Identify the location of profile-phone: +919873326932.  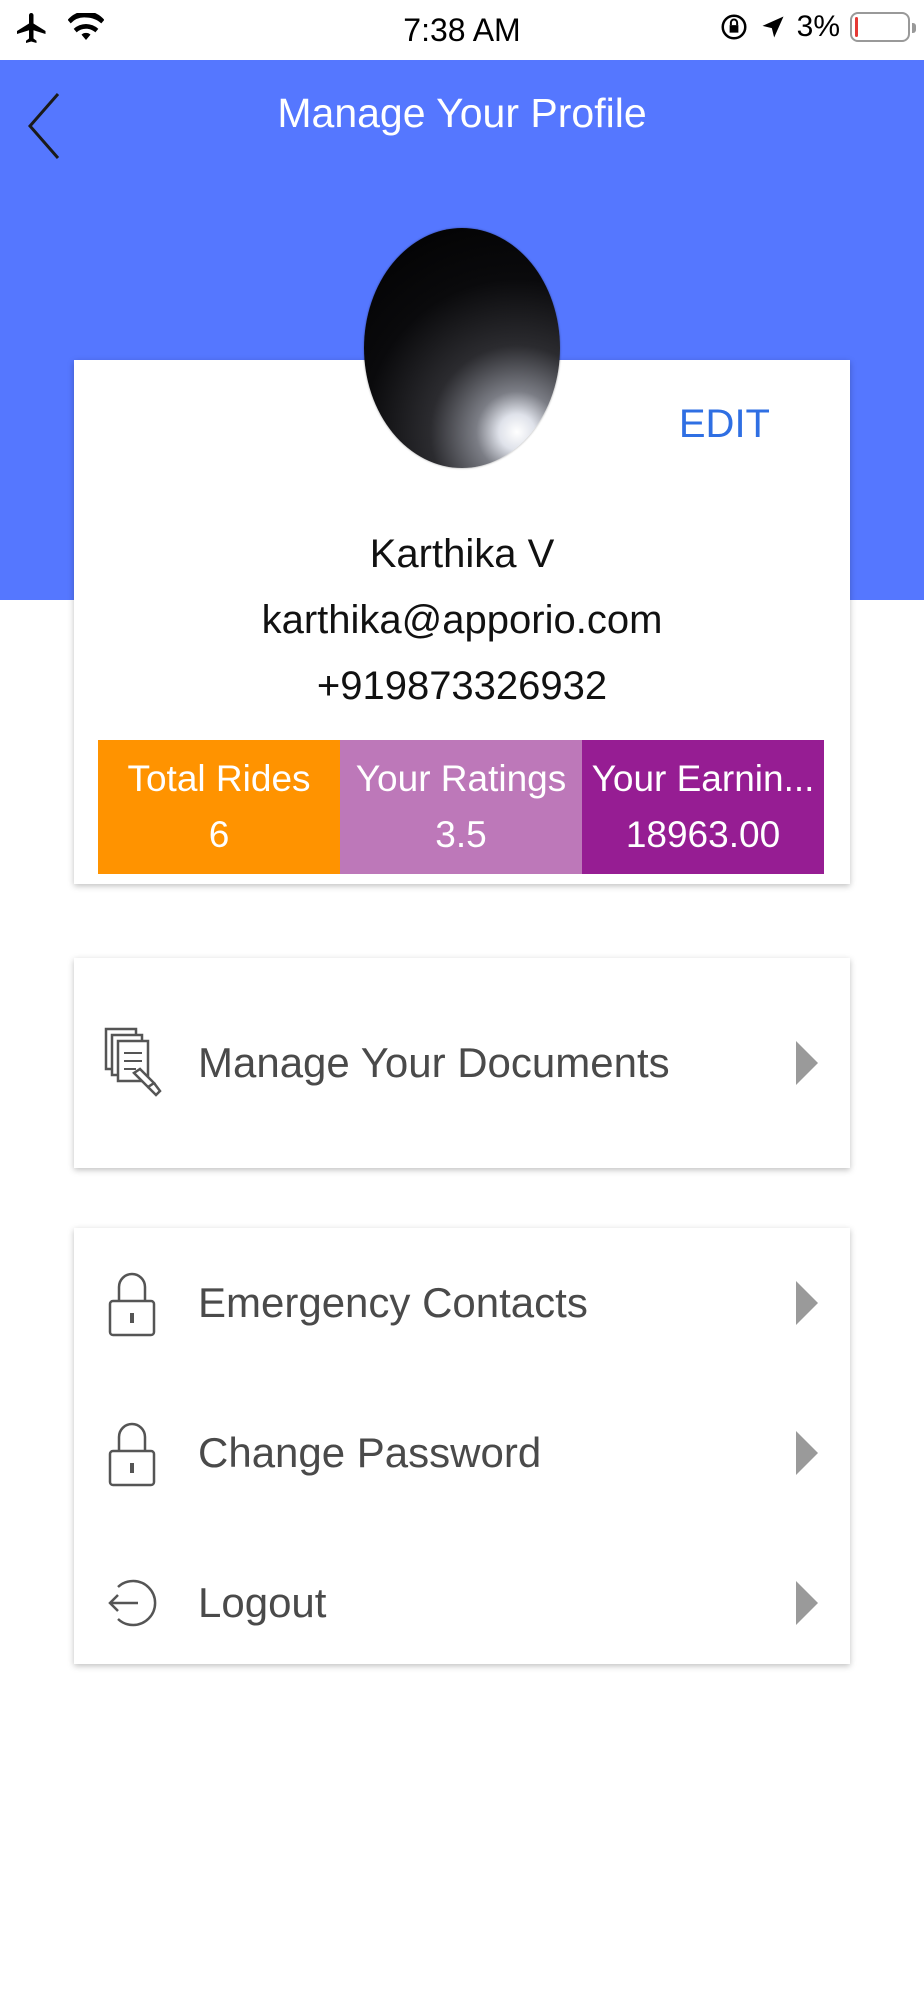
(462, 686).